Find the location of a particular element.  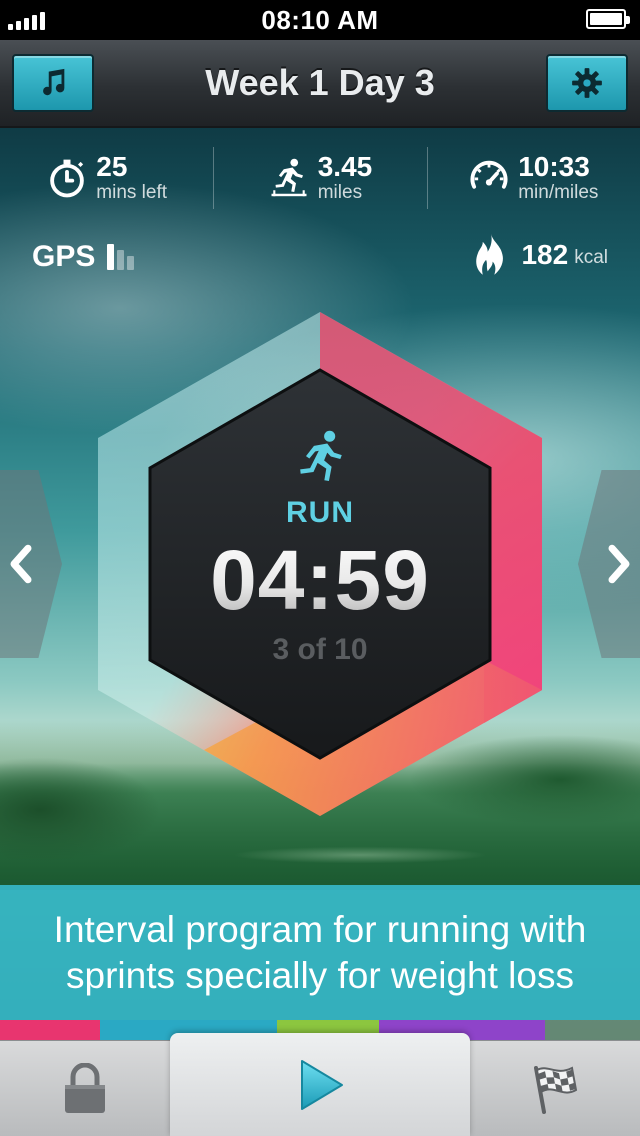

settings-button is located at coordinates (587, 83).